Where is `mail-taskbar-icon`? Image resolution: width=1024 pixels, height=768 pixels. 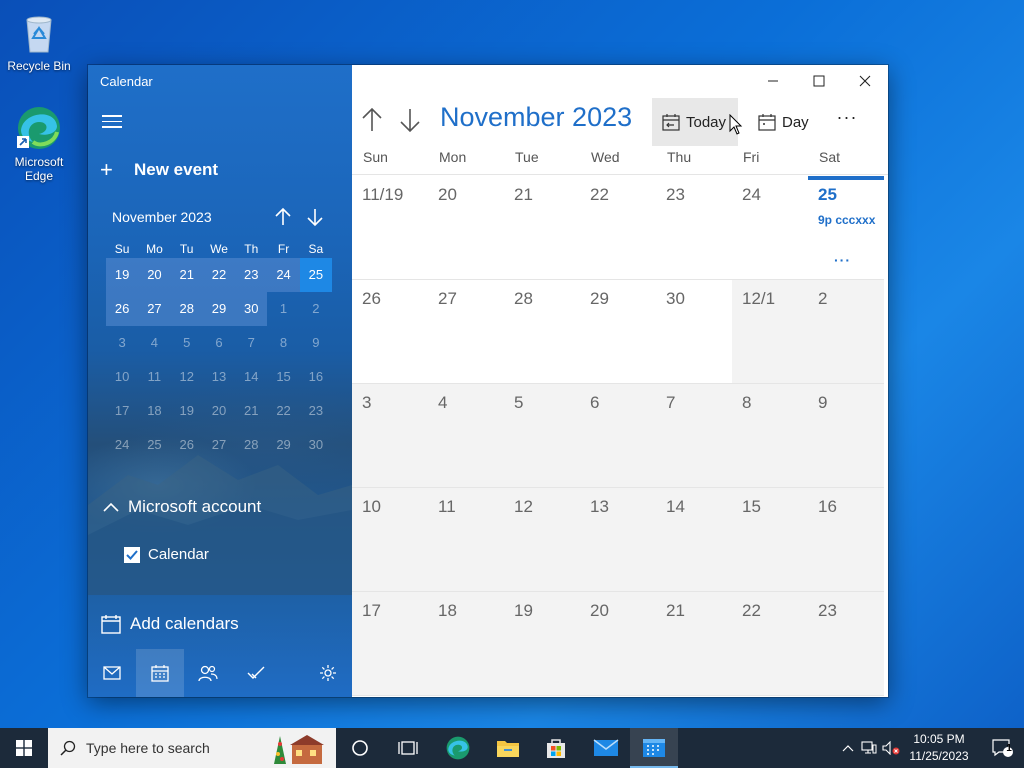 mail-taskbar-icon is located at coordinates (606, 748).